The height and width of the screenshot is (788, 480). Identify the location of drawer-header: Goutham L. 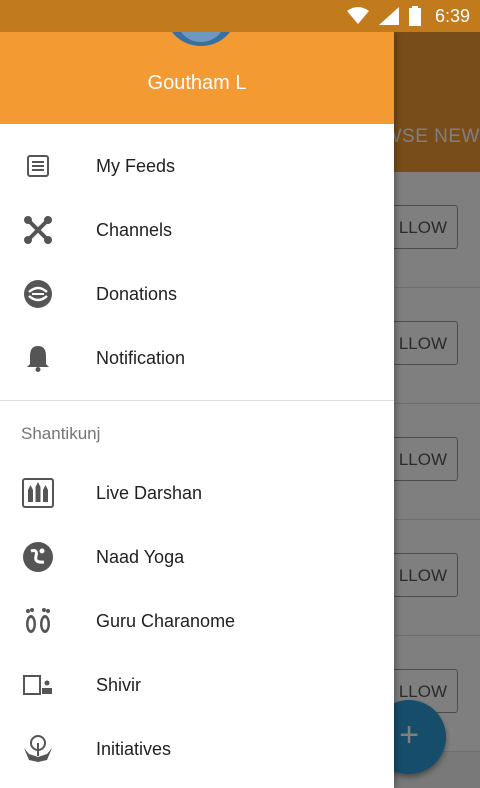
(197, 78).